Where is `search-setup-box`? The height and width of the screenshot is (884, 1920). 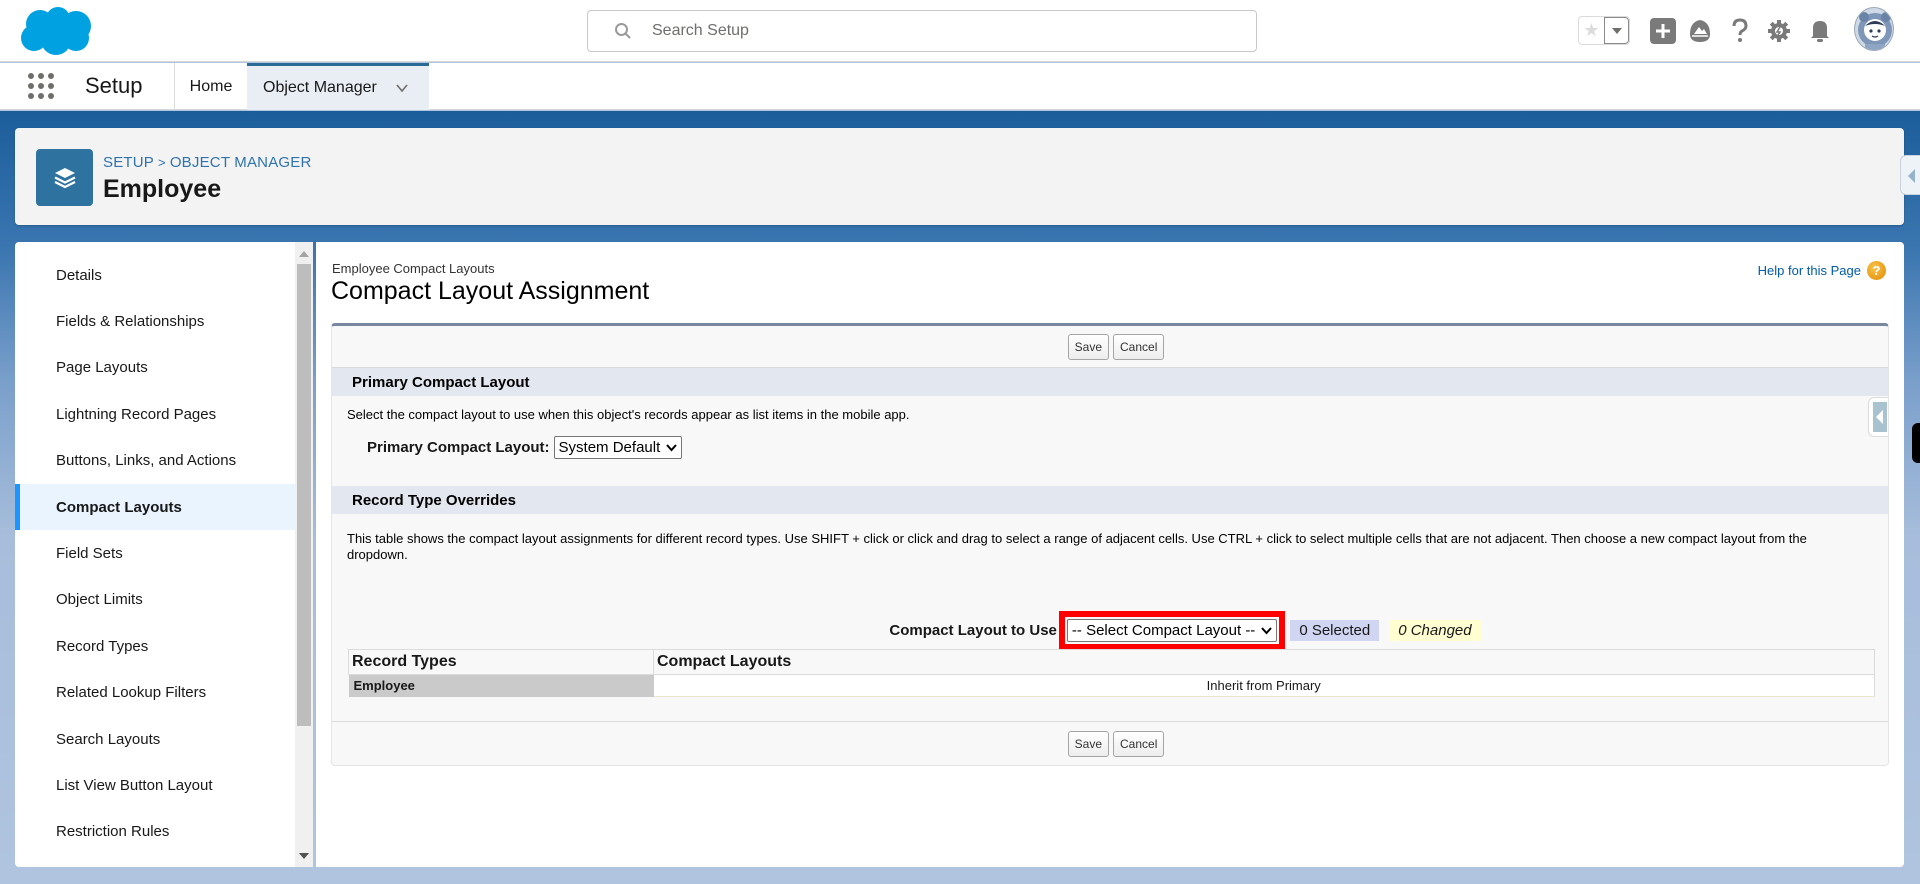
search-setup-box is located at coordinates (922, 31).